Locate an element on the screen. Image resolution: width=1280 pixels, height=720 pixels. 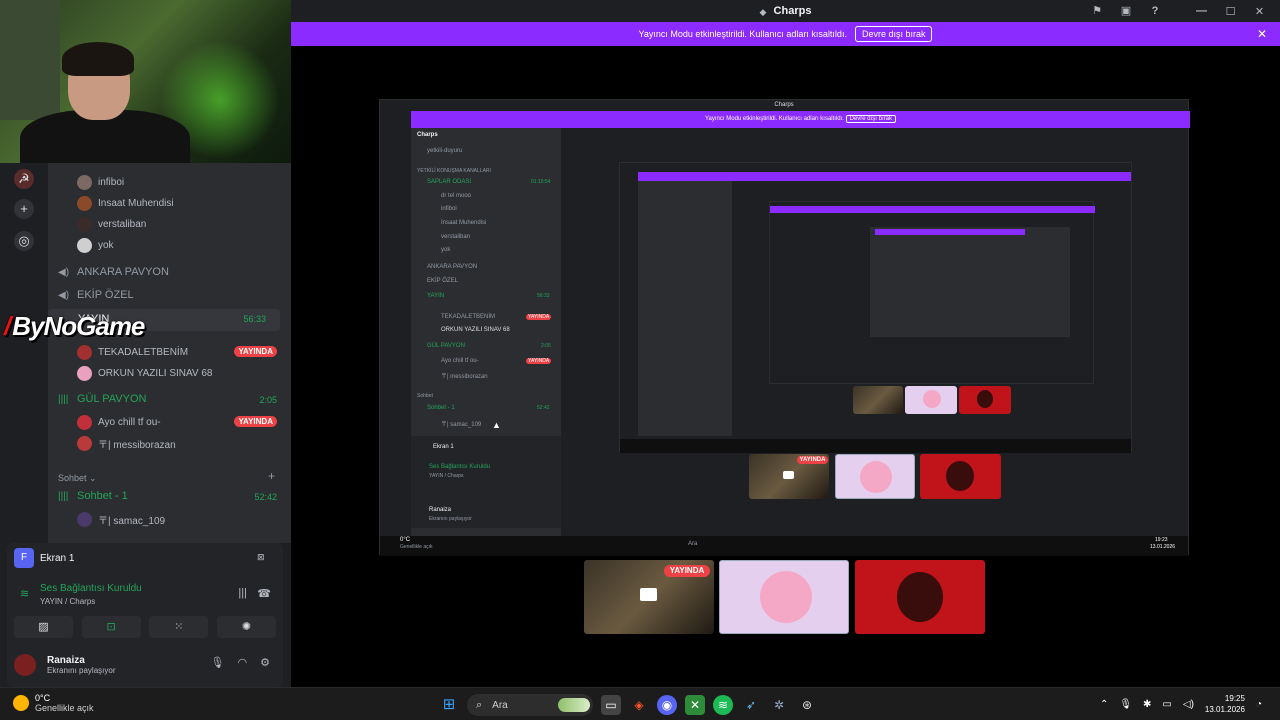
window-controls: — ☐ ✕ is located at coordinates (1230, 11).